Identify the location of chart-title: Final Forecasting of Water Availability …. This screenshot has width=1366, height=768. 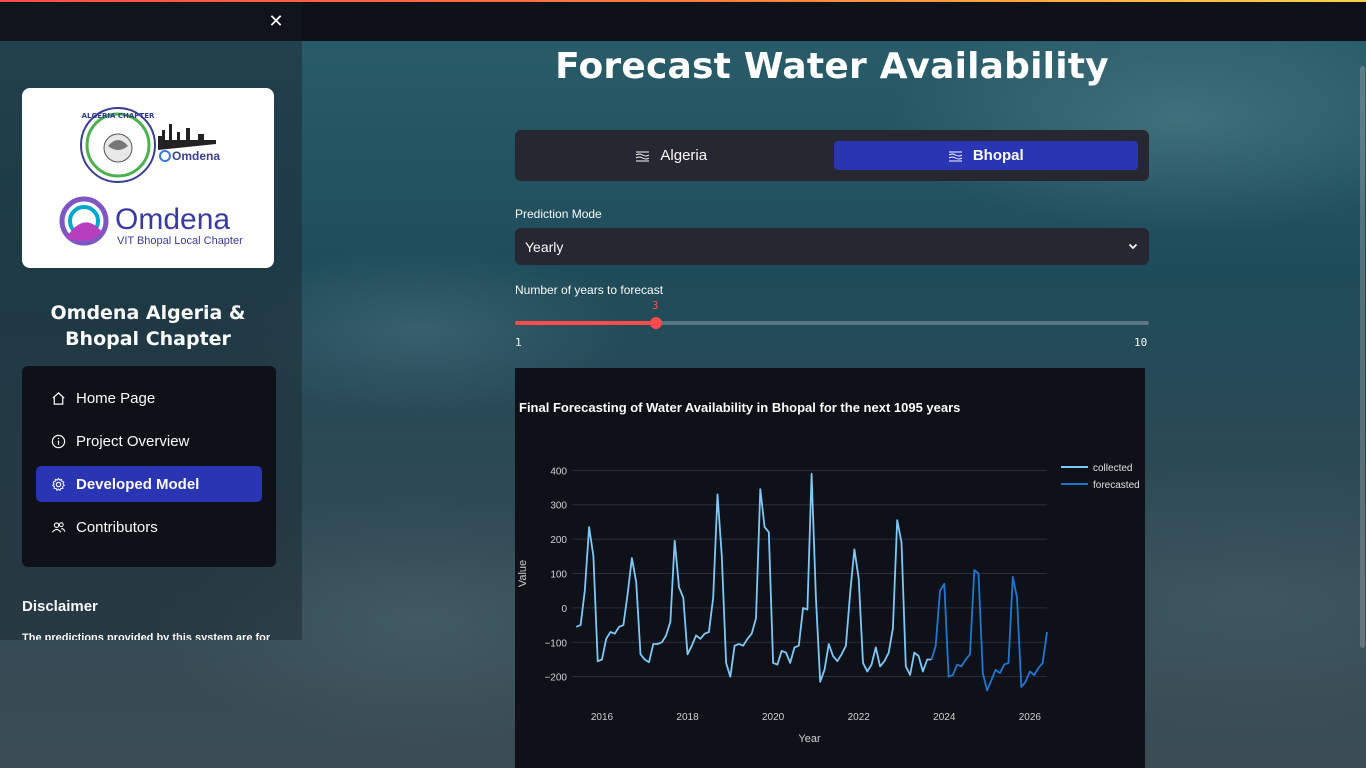
(739, 407).